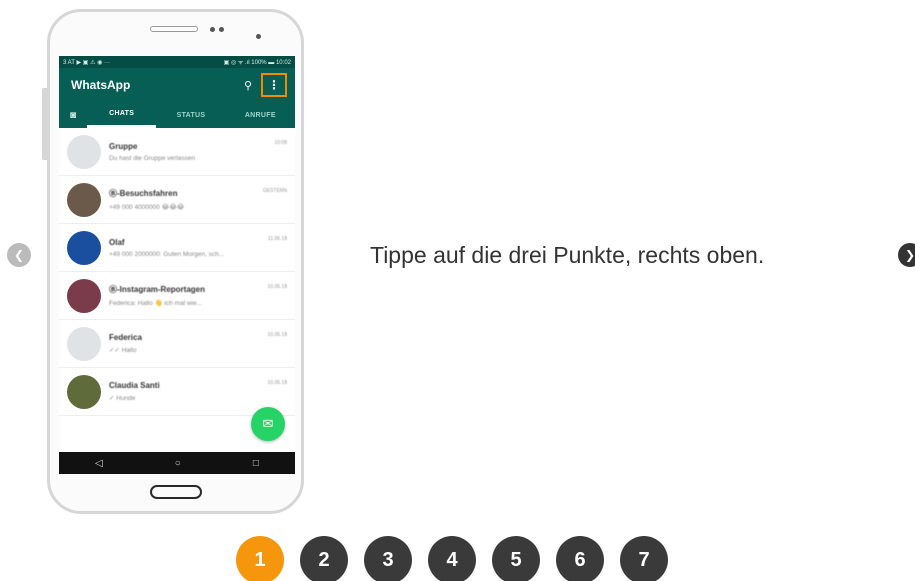 Image resolution: width=915 pixels, height=581 pixels. What do you see at coordinates (260, 558) in the screenshot?
I see `page-dot-1: 1` at bounding box center [260, 558].